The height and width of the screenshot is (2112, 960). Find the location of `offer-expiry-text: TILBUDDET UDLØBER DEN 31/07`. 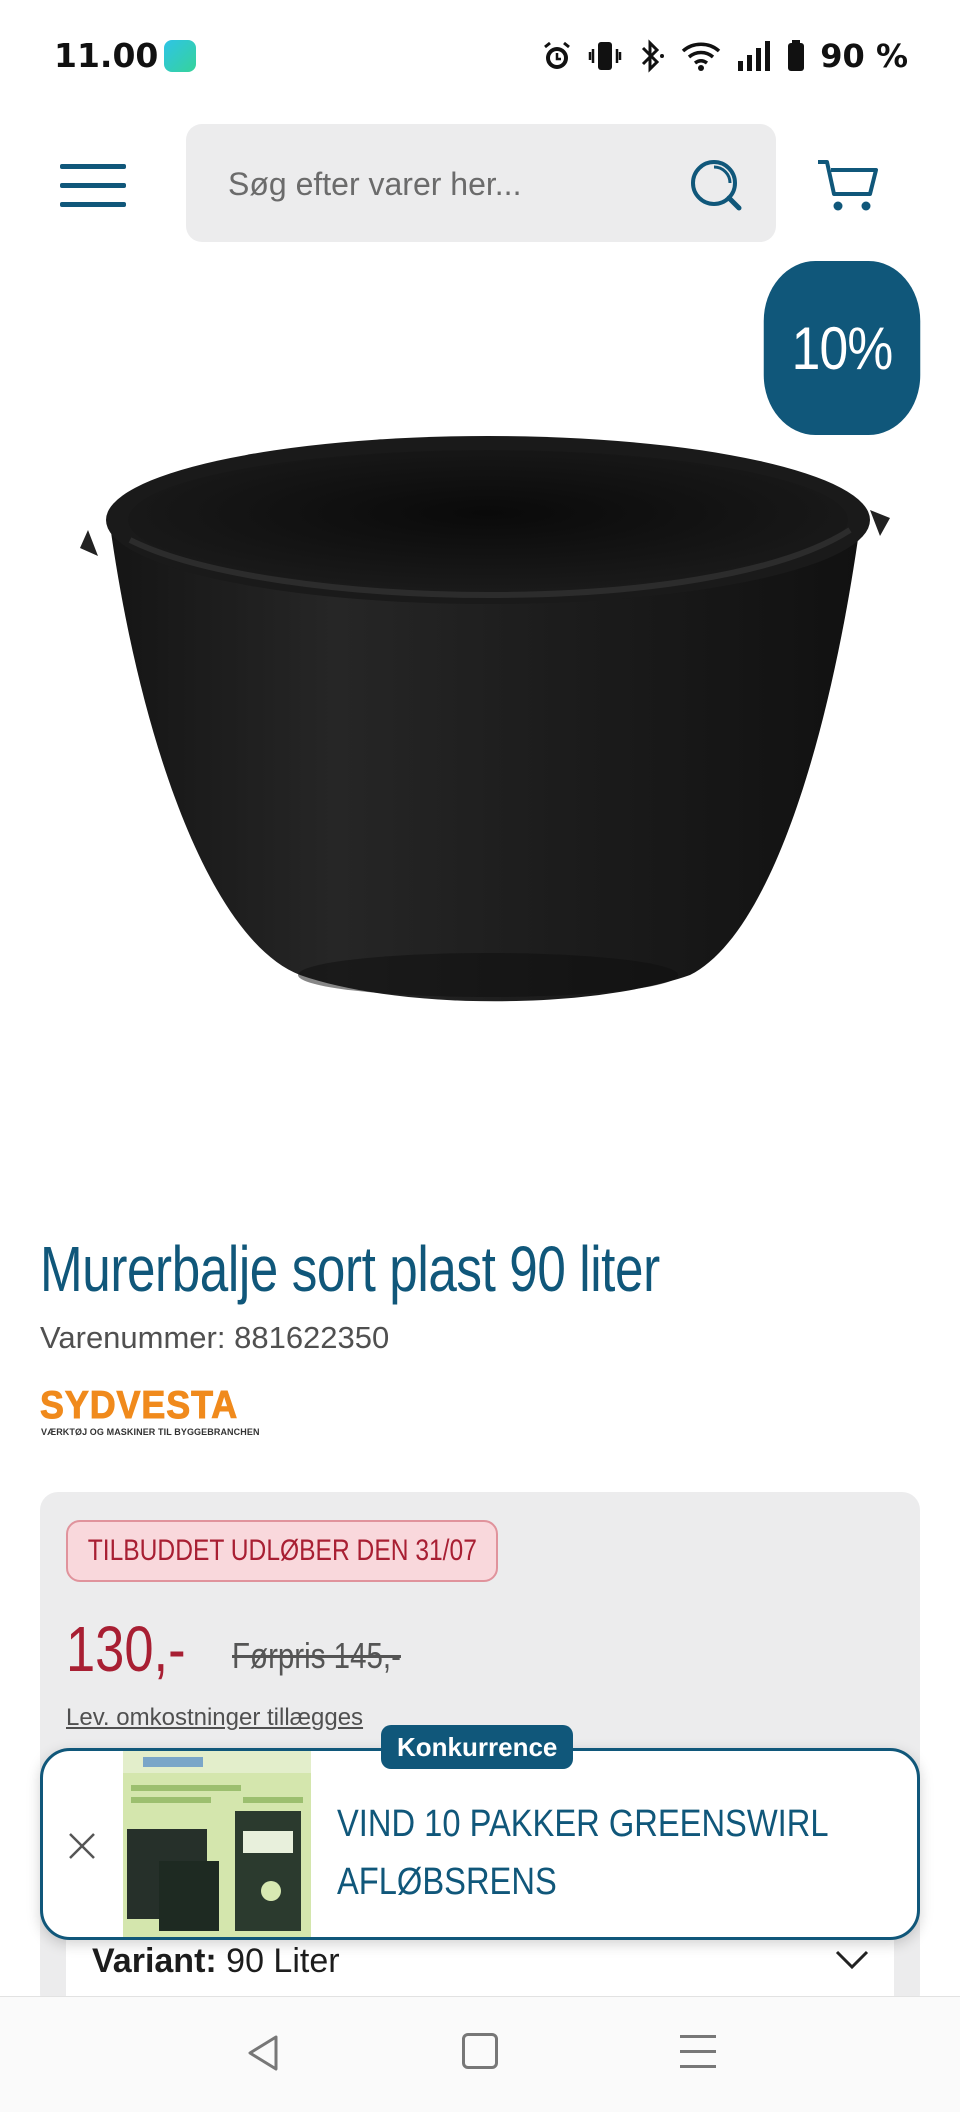

offer-expiry-text: TILBUDDET UDLØBER DEN 31/07 is located at coordinates (282, 1550).